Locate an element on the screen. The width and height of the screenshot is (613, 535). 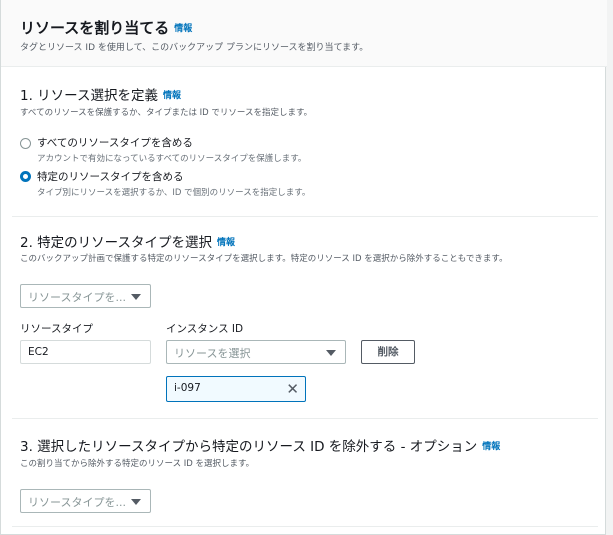
section3-info-link: 情報 is located at coordinates (491, 447).